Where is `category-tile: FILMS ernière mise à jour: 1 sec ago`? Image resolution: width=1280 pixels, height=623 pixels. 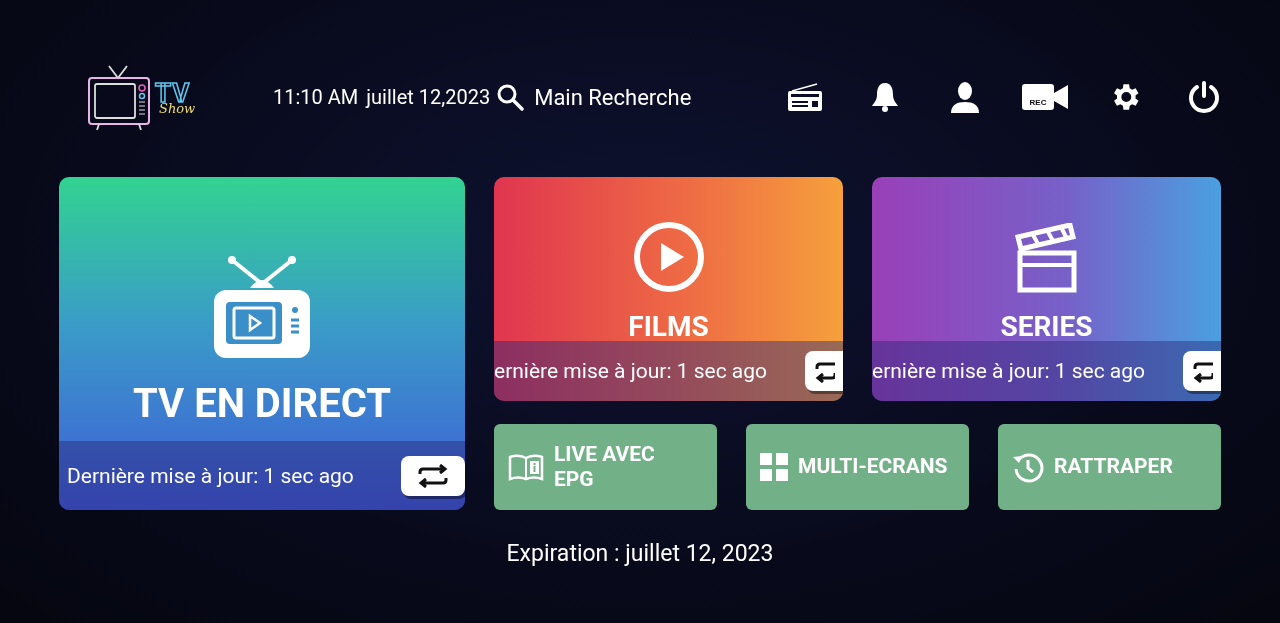
category-tile: FILMS ernière mise à jour: 1 sec ago is located at coordinates (668, 289).